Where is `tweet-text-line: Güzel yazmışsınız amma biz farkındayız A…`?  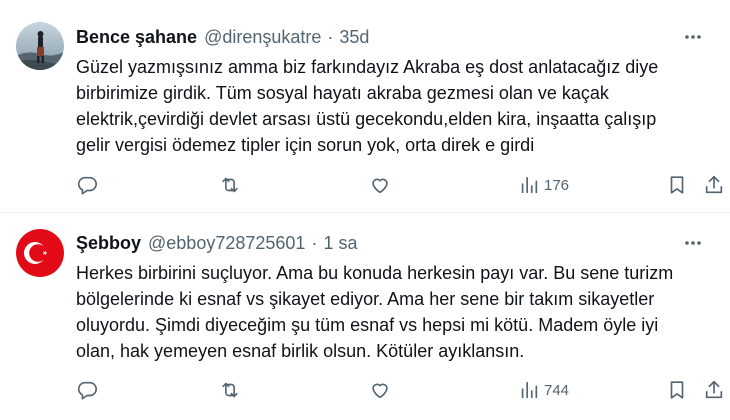
tweet-text-line: Güzel yazmışsınız amma biz farkındayız A… is located at coordinates (367, 67).